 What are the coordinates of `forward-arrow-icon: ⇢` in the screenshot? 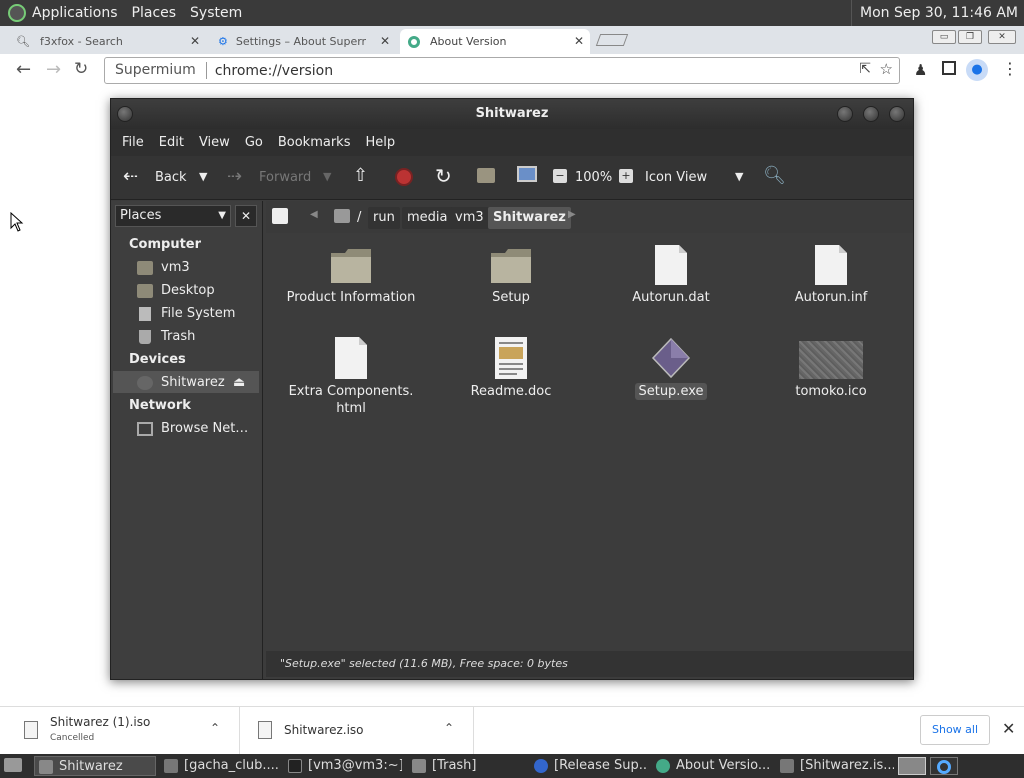 It's located at (234, 176).